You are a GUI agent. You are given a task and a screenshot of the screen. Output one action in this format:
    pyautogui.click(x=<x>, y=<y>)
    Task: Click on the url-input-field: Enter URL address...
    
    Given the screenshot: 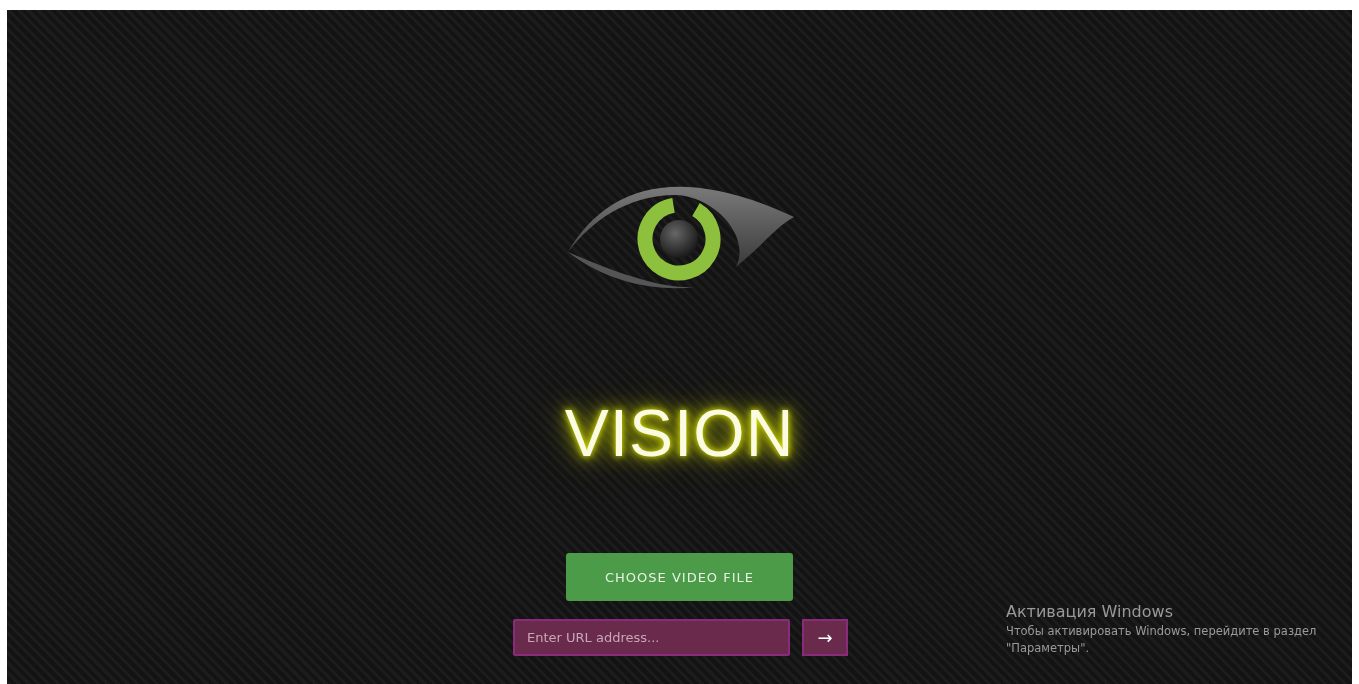 What is the action you would take?
    pyautogui.click(x=651, y=637)
    